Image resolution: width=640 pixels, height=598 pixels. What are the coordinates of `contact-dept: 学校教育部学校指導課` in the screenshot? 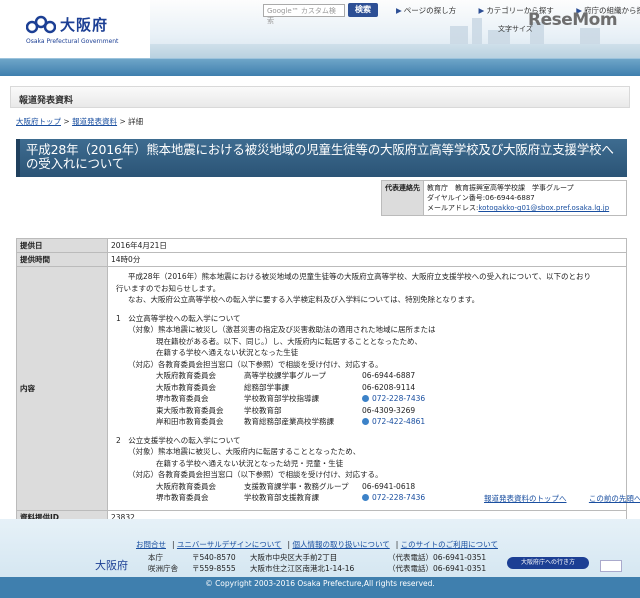 It's located at (281, 398).